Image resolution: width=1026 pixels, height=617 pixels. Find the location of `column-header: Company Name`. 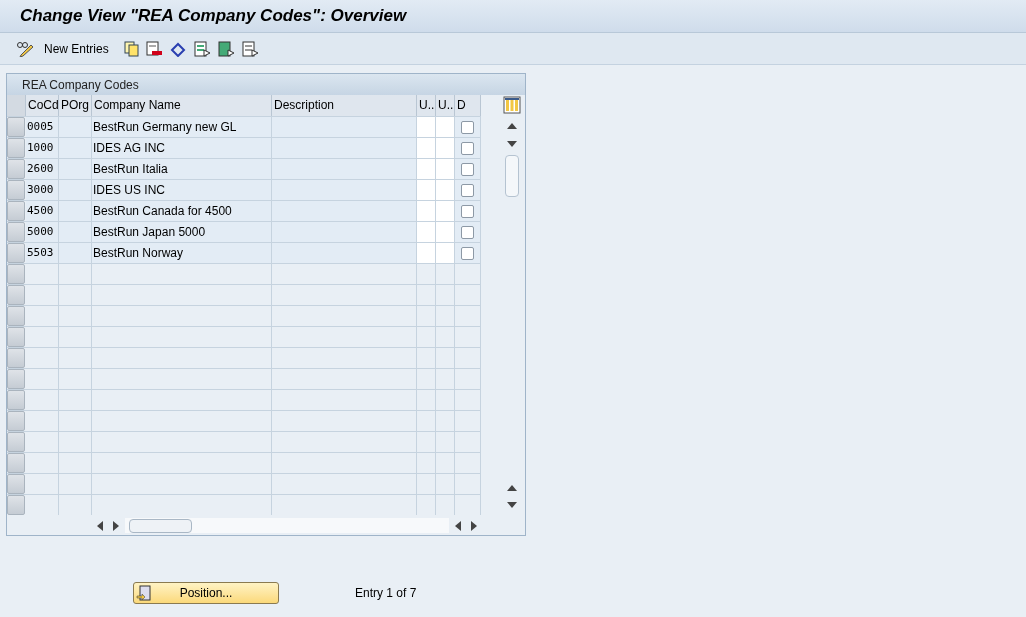

column-header: Company Name is located at coordinates (182, 105).